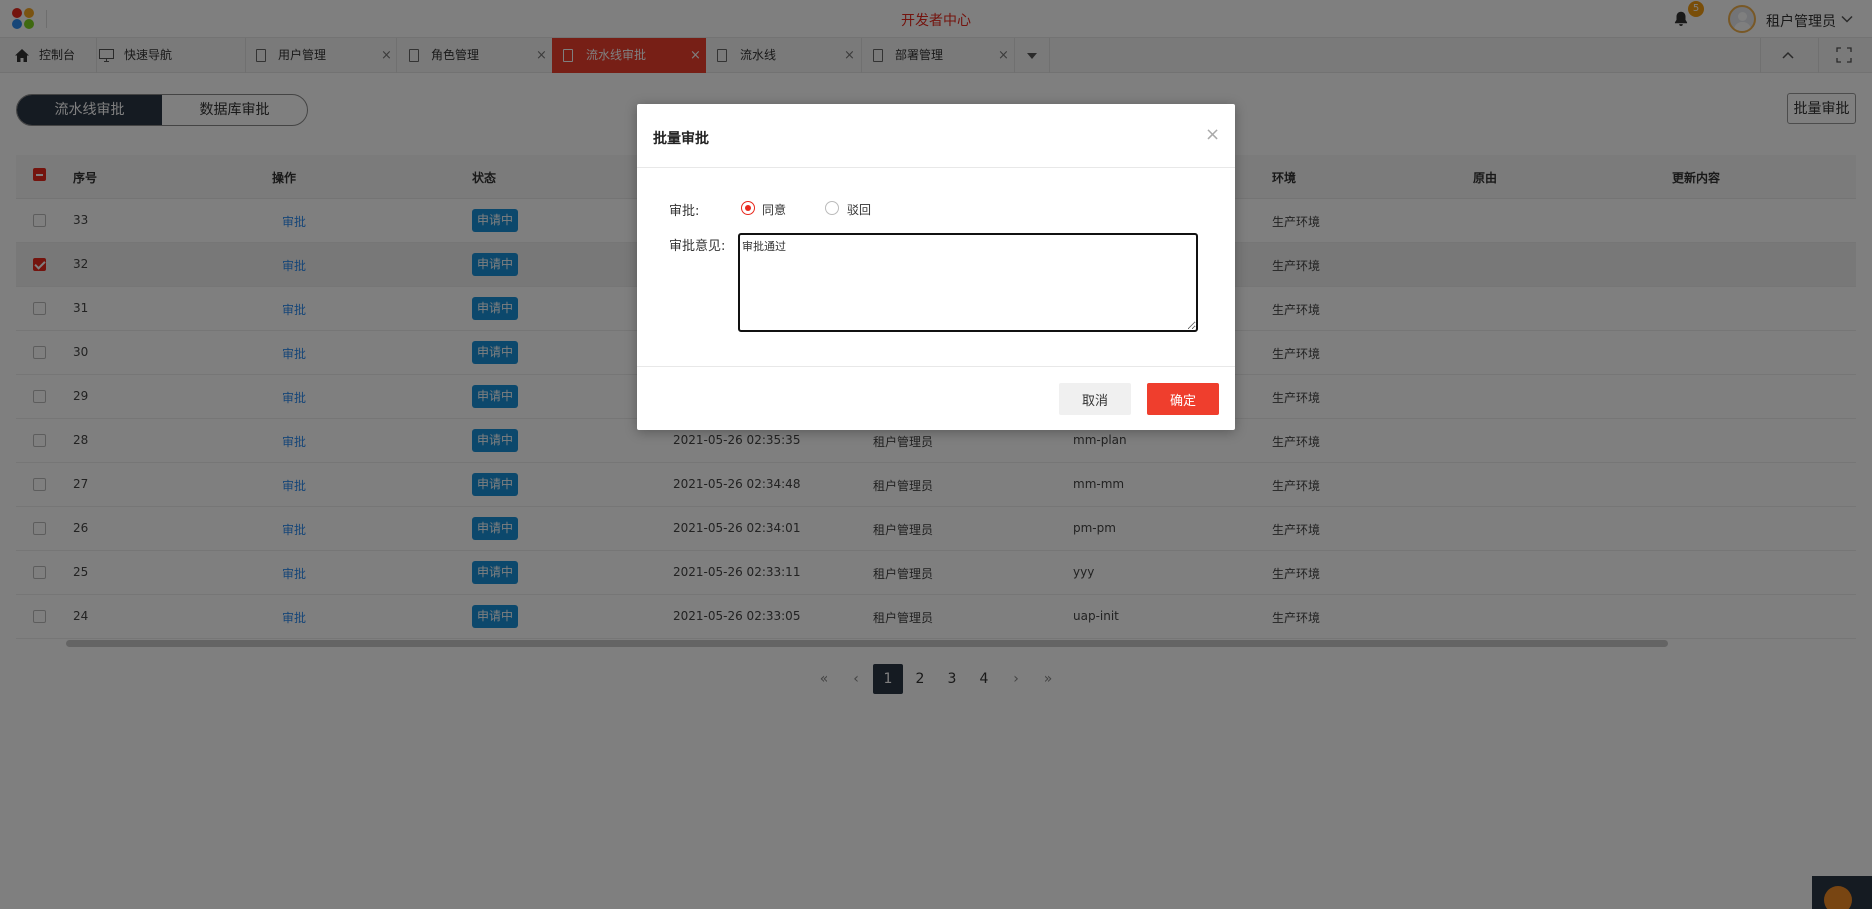 Image resolution: width=1872 pixels, height=909 pixels. I want to click on radio-agree-label: 同意, so click(774, 209).